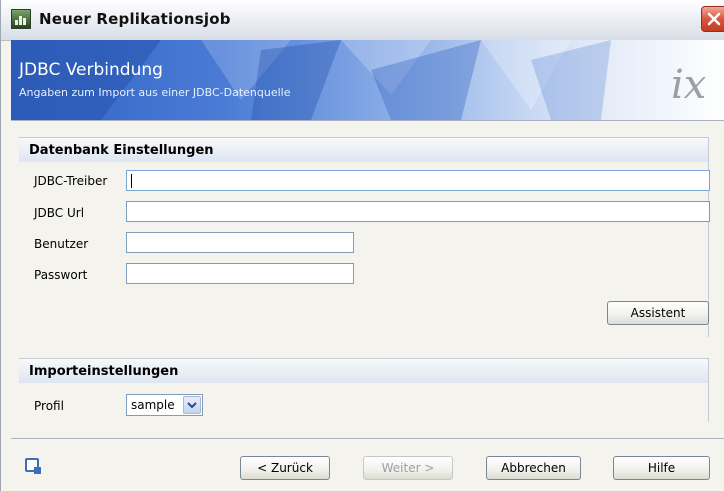  I want to click on password-field, so click(240, 273).